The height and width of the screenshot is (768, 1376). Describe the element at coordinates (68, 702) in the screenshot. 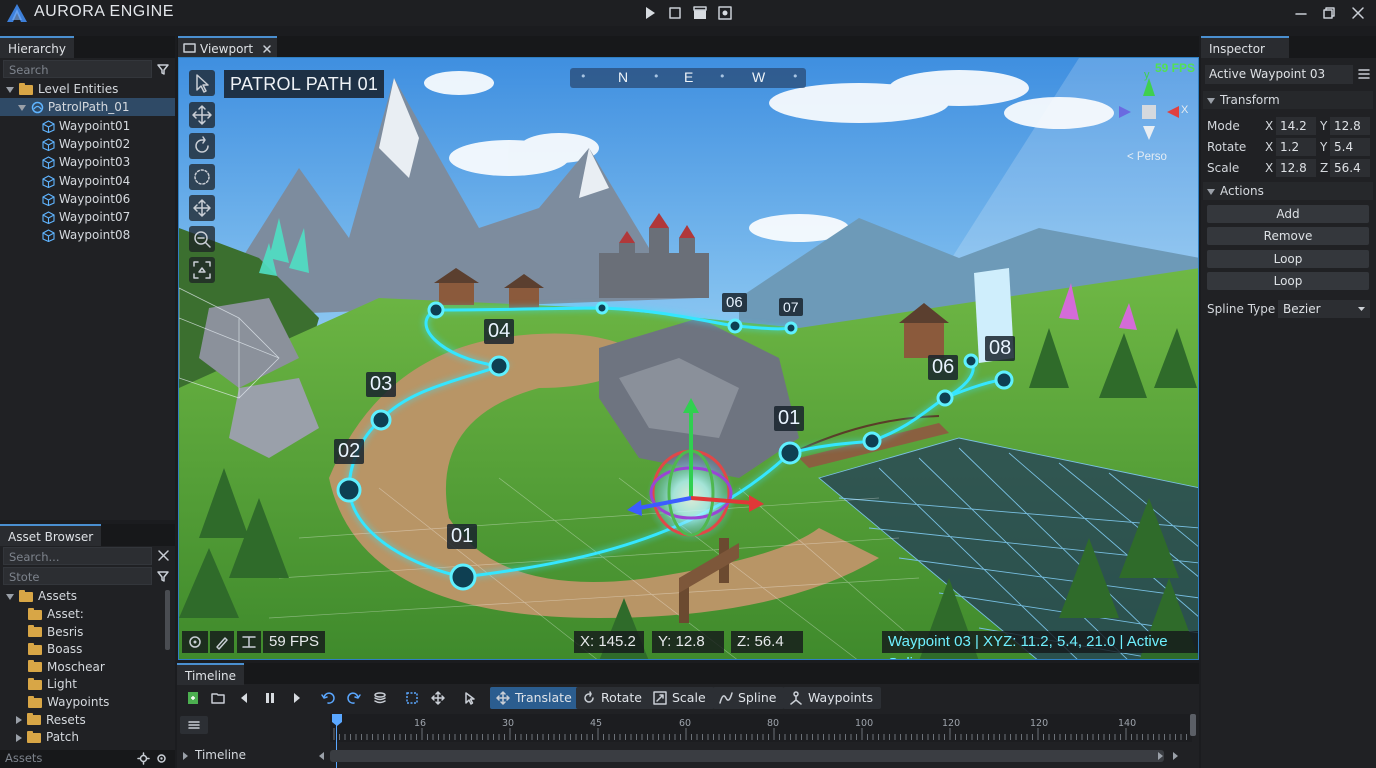

I see `asset-folder: Waypoints` at that location.